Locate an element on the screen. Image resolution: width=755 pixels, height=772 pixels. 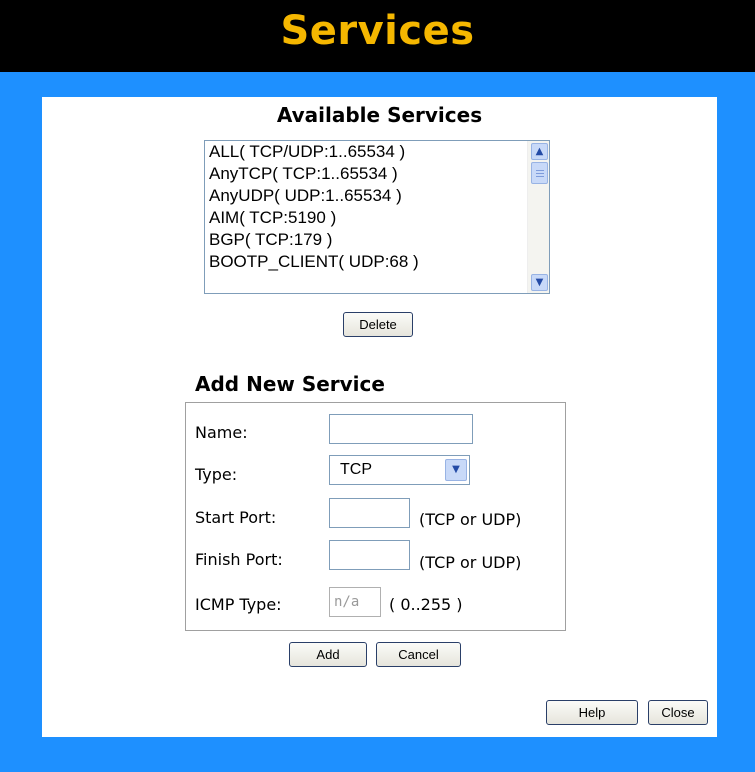
header-bar: Services is located at coordinates (377, 36).